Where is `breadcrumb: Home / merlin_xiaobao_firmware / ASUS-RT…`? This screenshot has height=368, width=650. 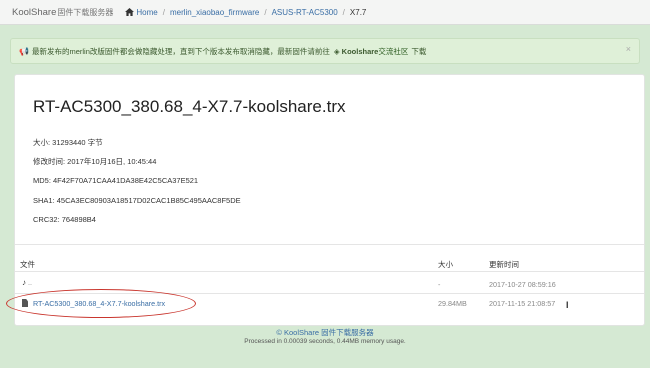
breadcrumb: Home / merlin_xiaobao_firmware / ASUS-RT… is located at coordinates (246, 12).